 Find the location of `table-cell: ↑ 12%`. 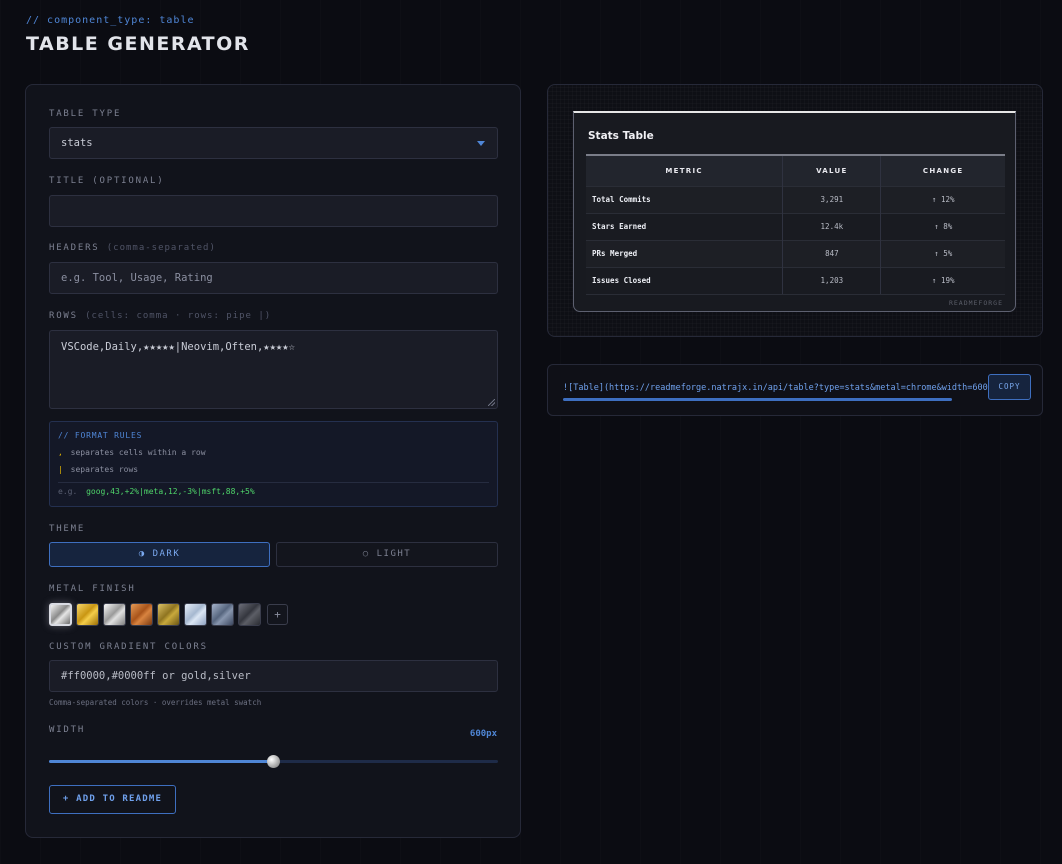

table-cell: ↑ 12% is located at coordinates (942, 199).